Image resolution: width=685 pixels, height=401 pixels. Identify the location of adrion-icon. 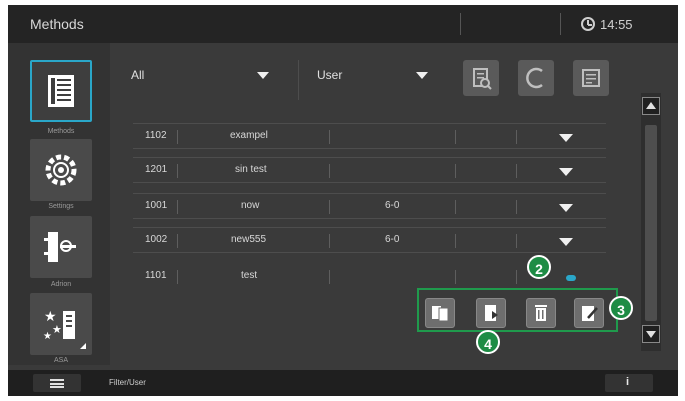
(60, 247).